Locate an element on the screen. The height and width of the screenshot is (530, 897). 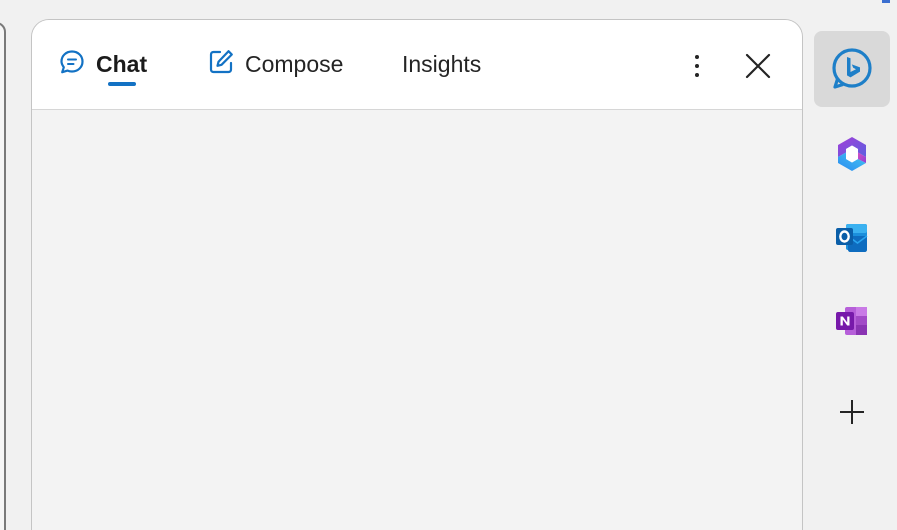
bing-chat-icon is located at coordinates (852, 68).